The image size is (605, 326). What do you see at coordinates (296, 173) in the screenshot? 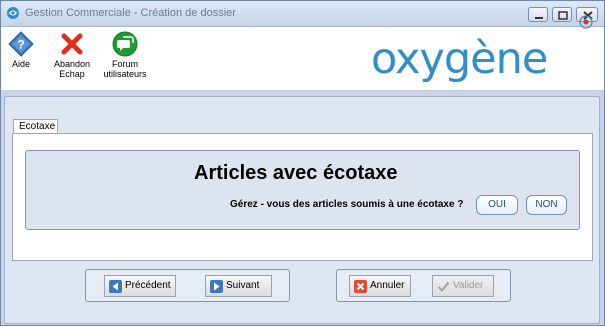
I see `page-title: Articles avec écotaxe` at bounding box center [296, 173].